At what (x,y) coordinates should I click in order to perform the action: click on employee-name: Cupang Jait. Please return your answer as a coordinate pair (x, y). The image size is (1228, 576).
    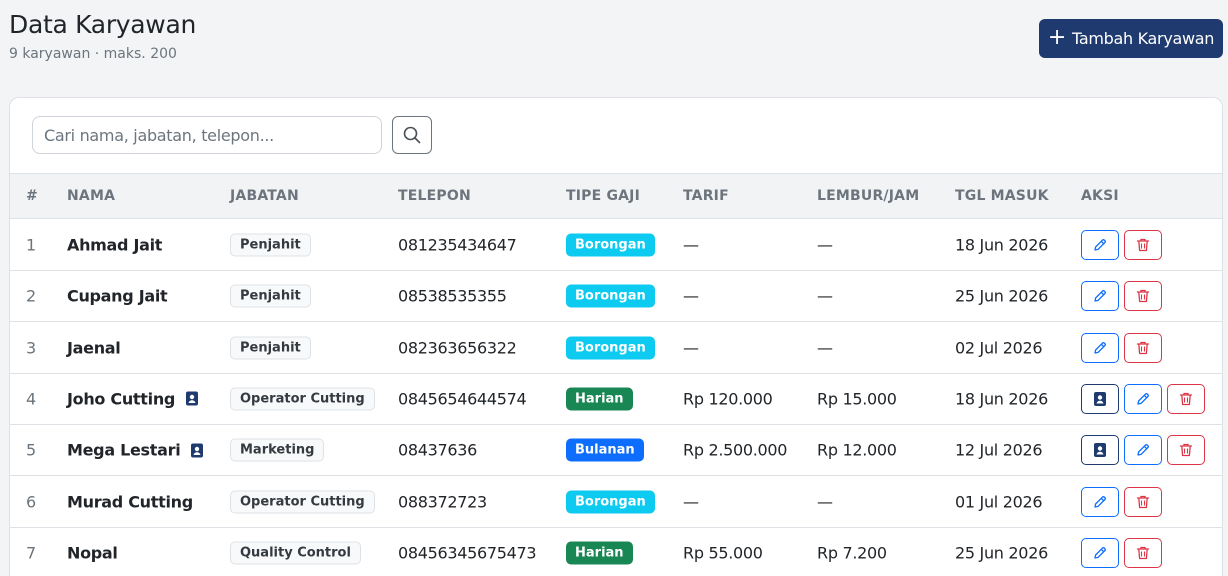
    Looking at the image, I should click on (117, 296).